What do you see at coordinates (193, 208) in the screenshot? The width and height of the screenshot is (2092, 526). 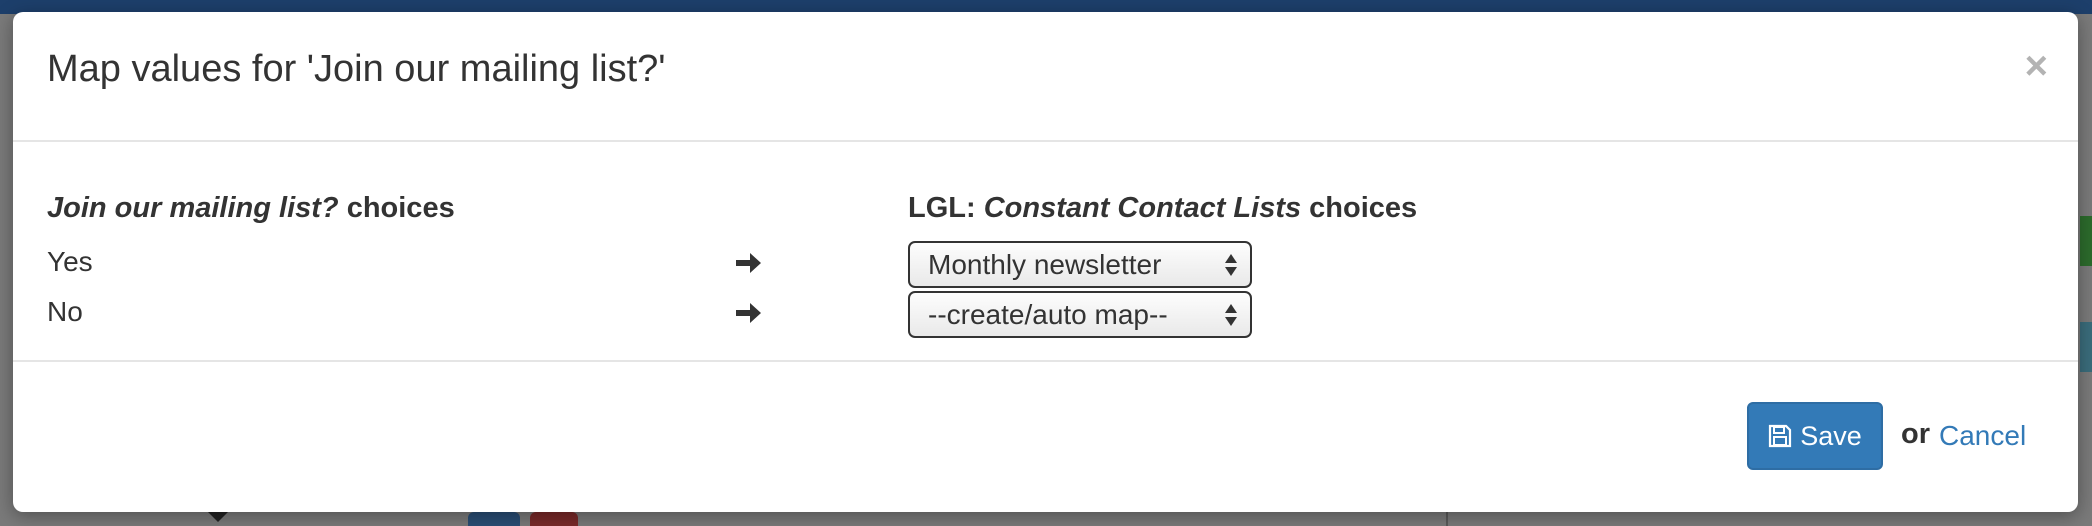 I see `source-field-name: Join our mailing list?` at bounding box center [193, 208].